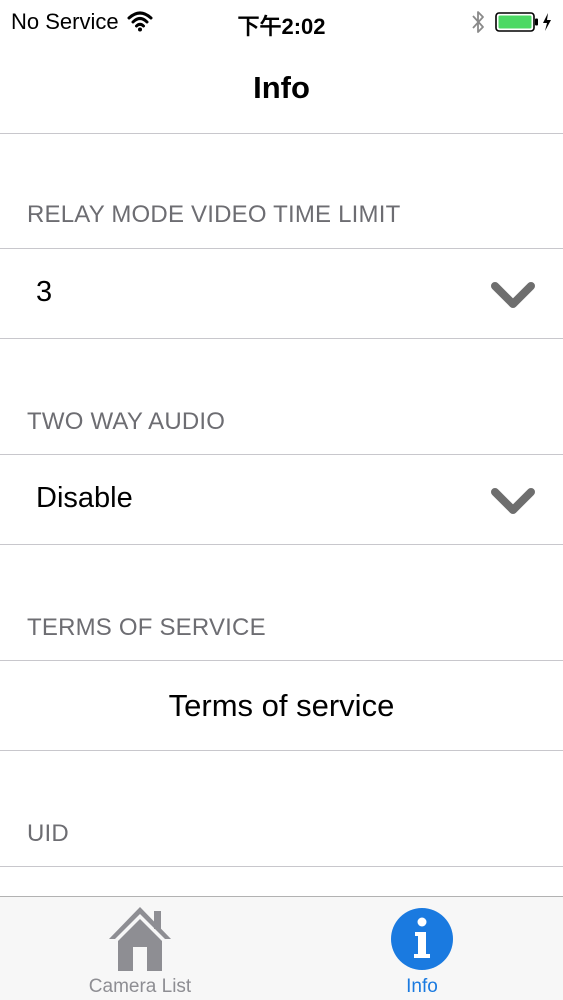 This screenshot has height=1000, width=563. I want to click on page-title: Info, so click(281, 87).